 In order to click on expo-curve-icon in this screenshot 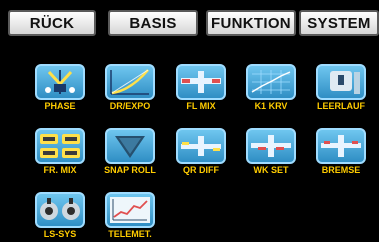, I will do `click(130, 82)`.